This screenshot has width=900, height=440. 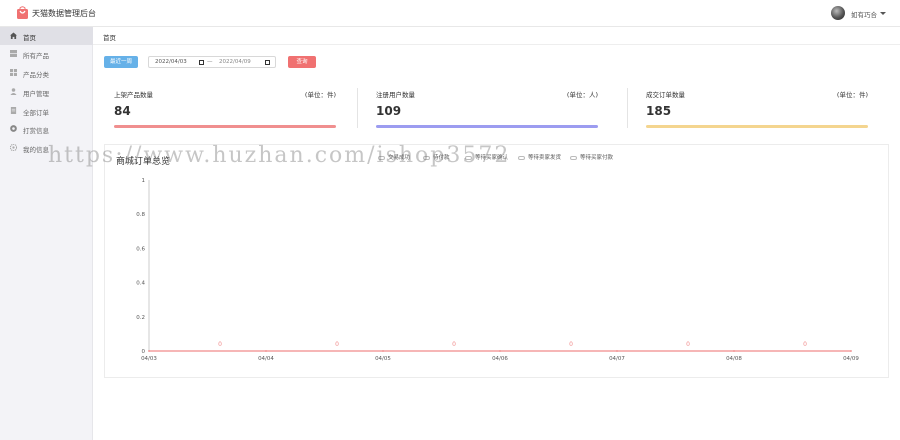 I want to click on sidebar-item-label: 产品分类, so click(x=36, y=75).